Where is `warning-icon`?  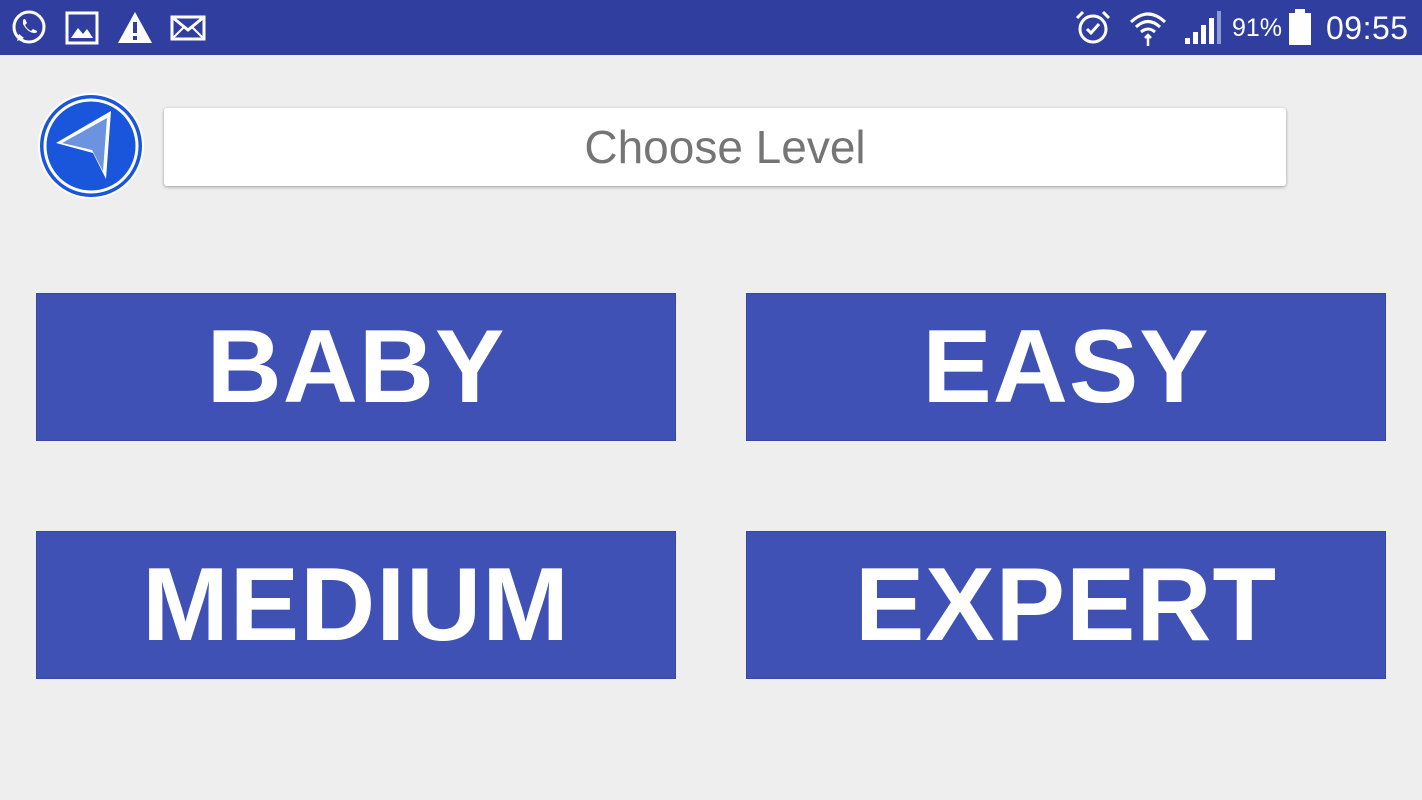 warning-icon is located at coordinates (135, 28).